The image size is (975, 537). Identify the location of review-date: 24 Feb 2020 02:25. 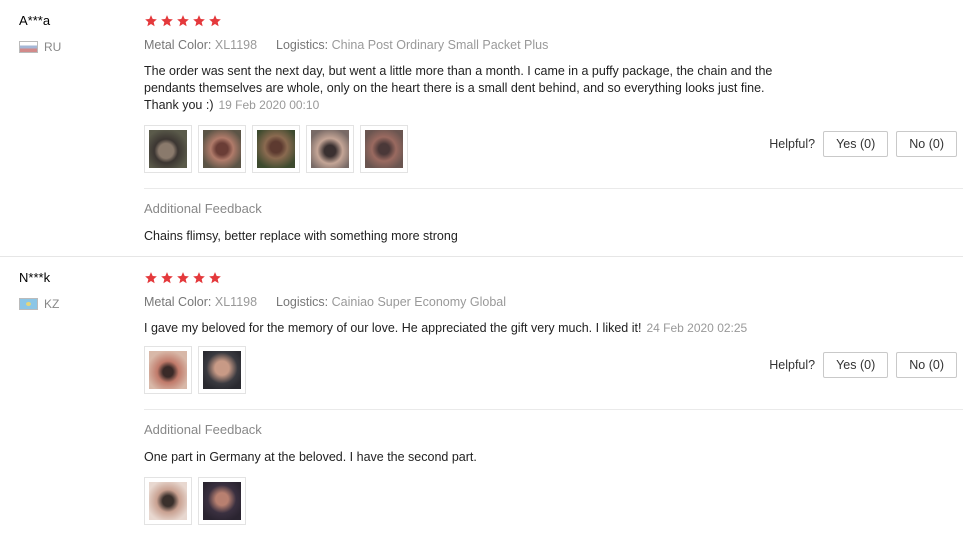
(697, 328).